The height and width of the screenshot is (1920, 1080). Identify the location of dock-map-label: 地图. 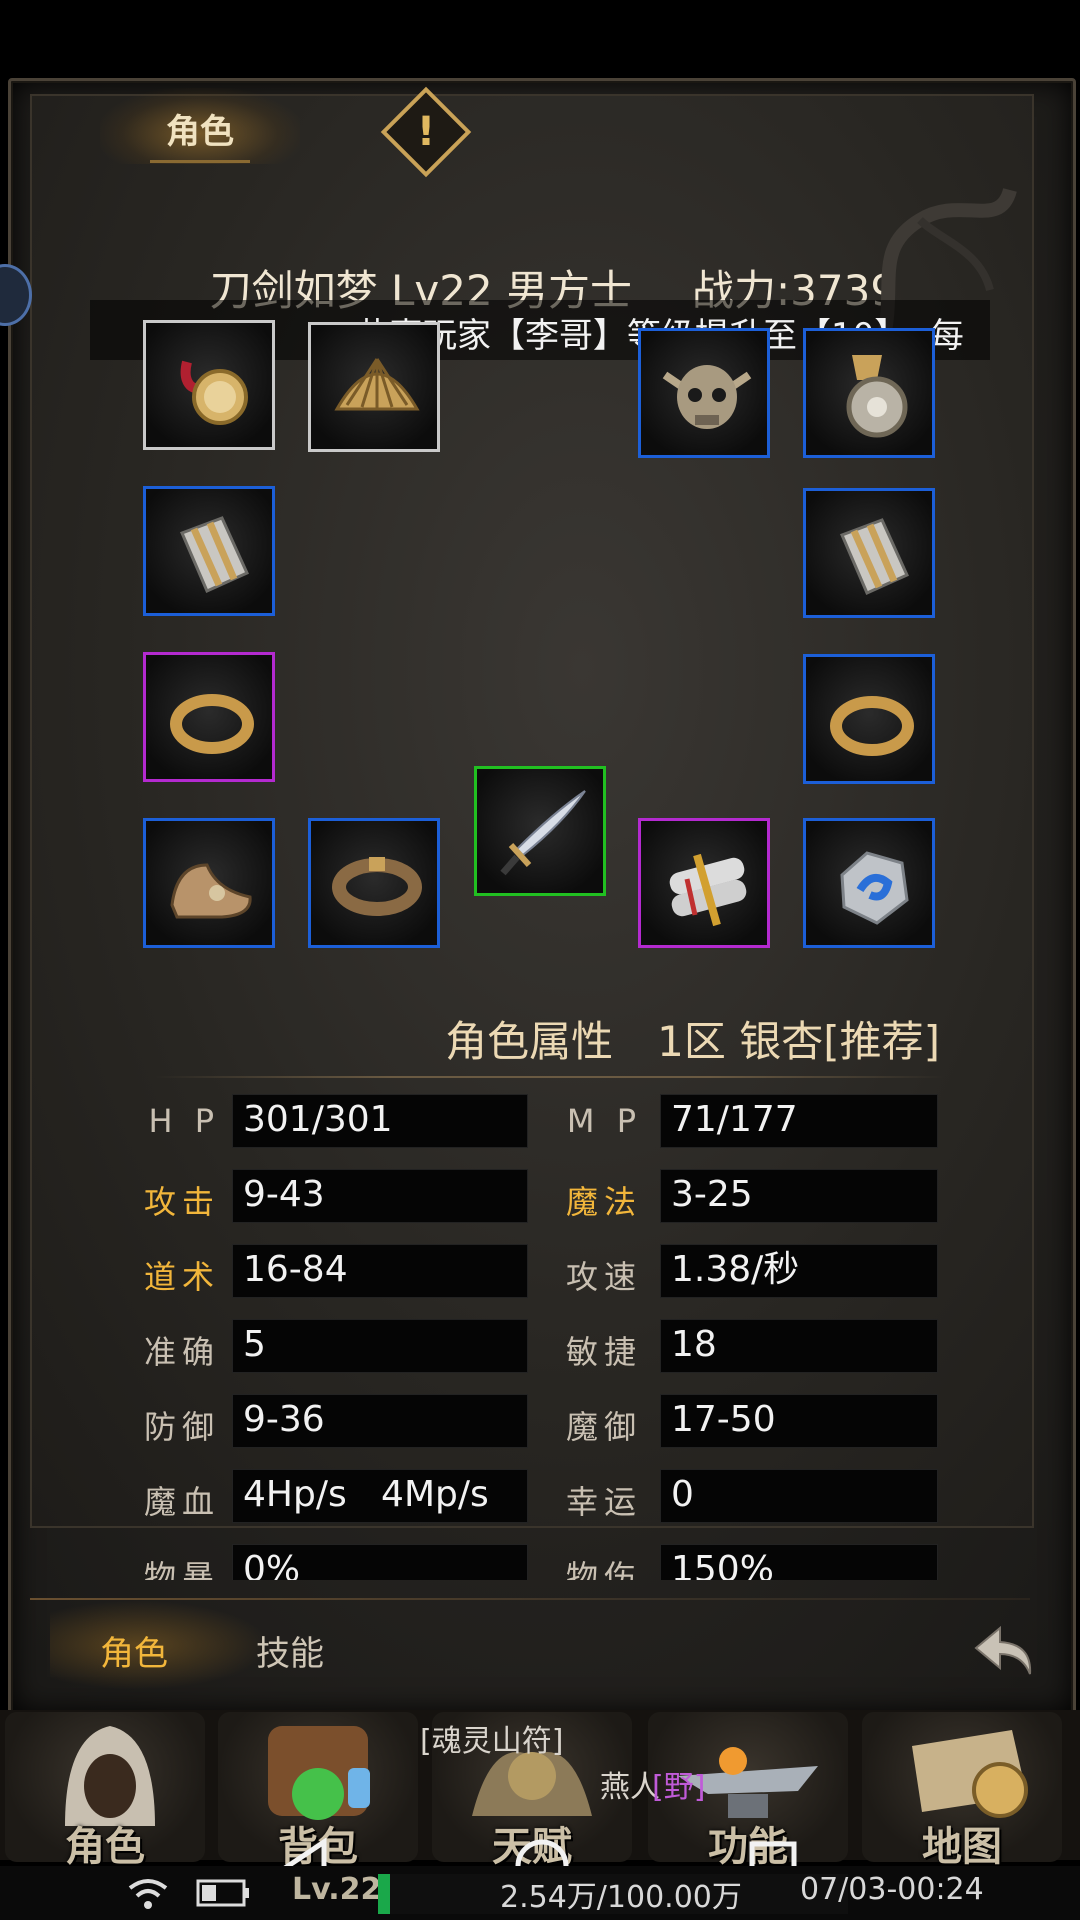
(962, 1847).